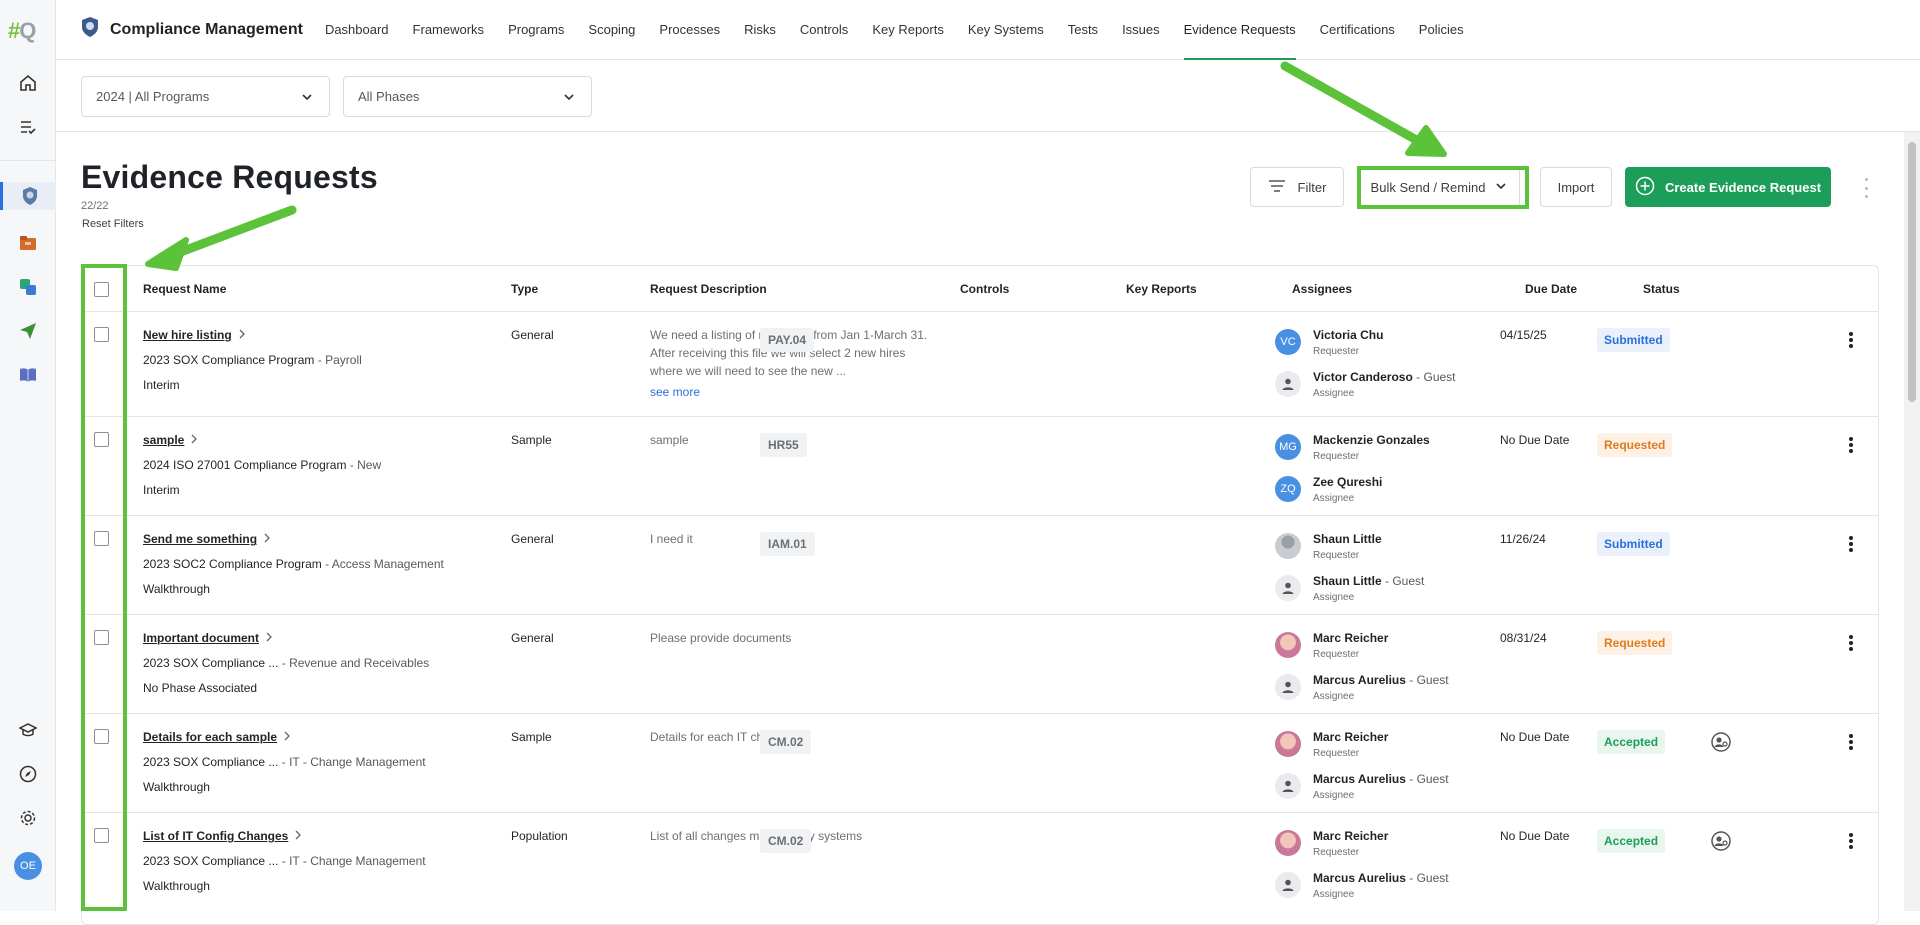 Image resolution: width=1920 pixels, height=925 pixels. I want to click on program-select: 2024 | All Programs, so click(205, 96).